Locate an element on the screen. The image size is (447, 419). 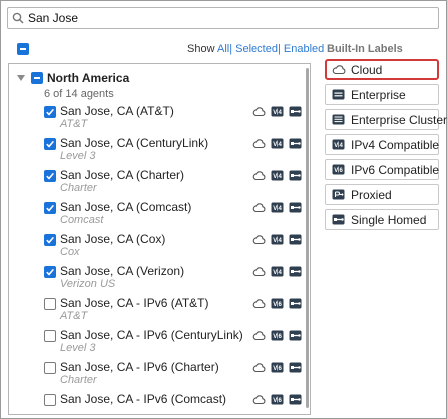
agent-row: San Jose, CA (AT&T) AT&T V 4 is located at coordinates (175, 119).